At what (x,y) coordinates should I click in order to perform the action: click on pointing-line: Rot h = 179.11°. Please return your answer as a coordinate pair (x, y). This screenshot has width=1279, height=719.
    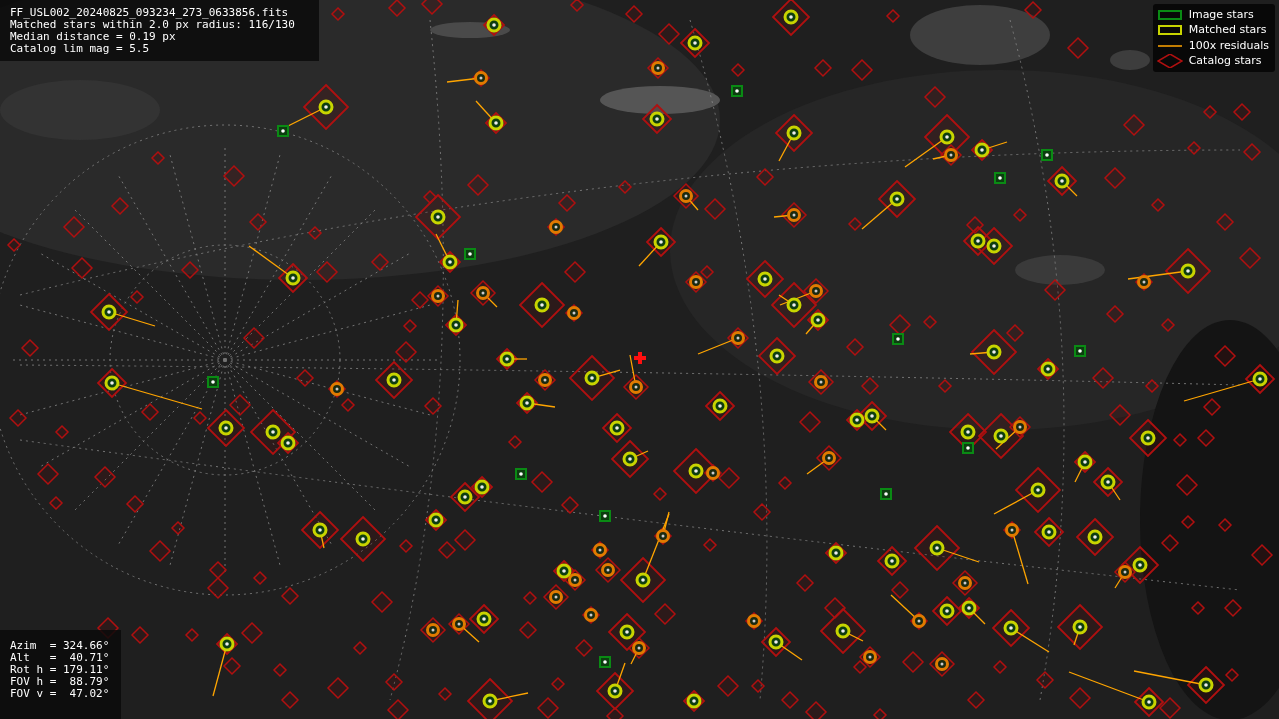
    Looking at the image, I should click on (60, 670).